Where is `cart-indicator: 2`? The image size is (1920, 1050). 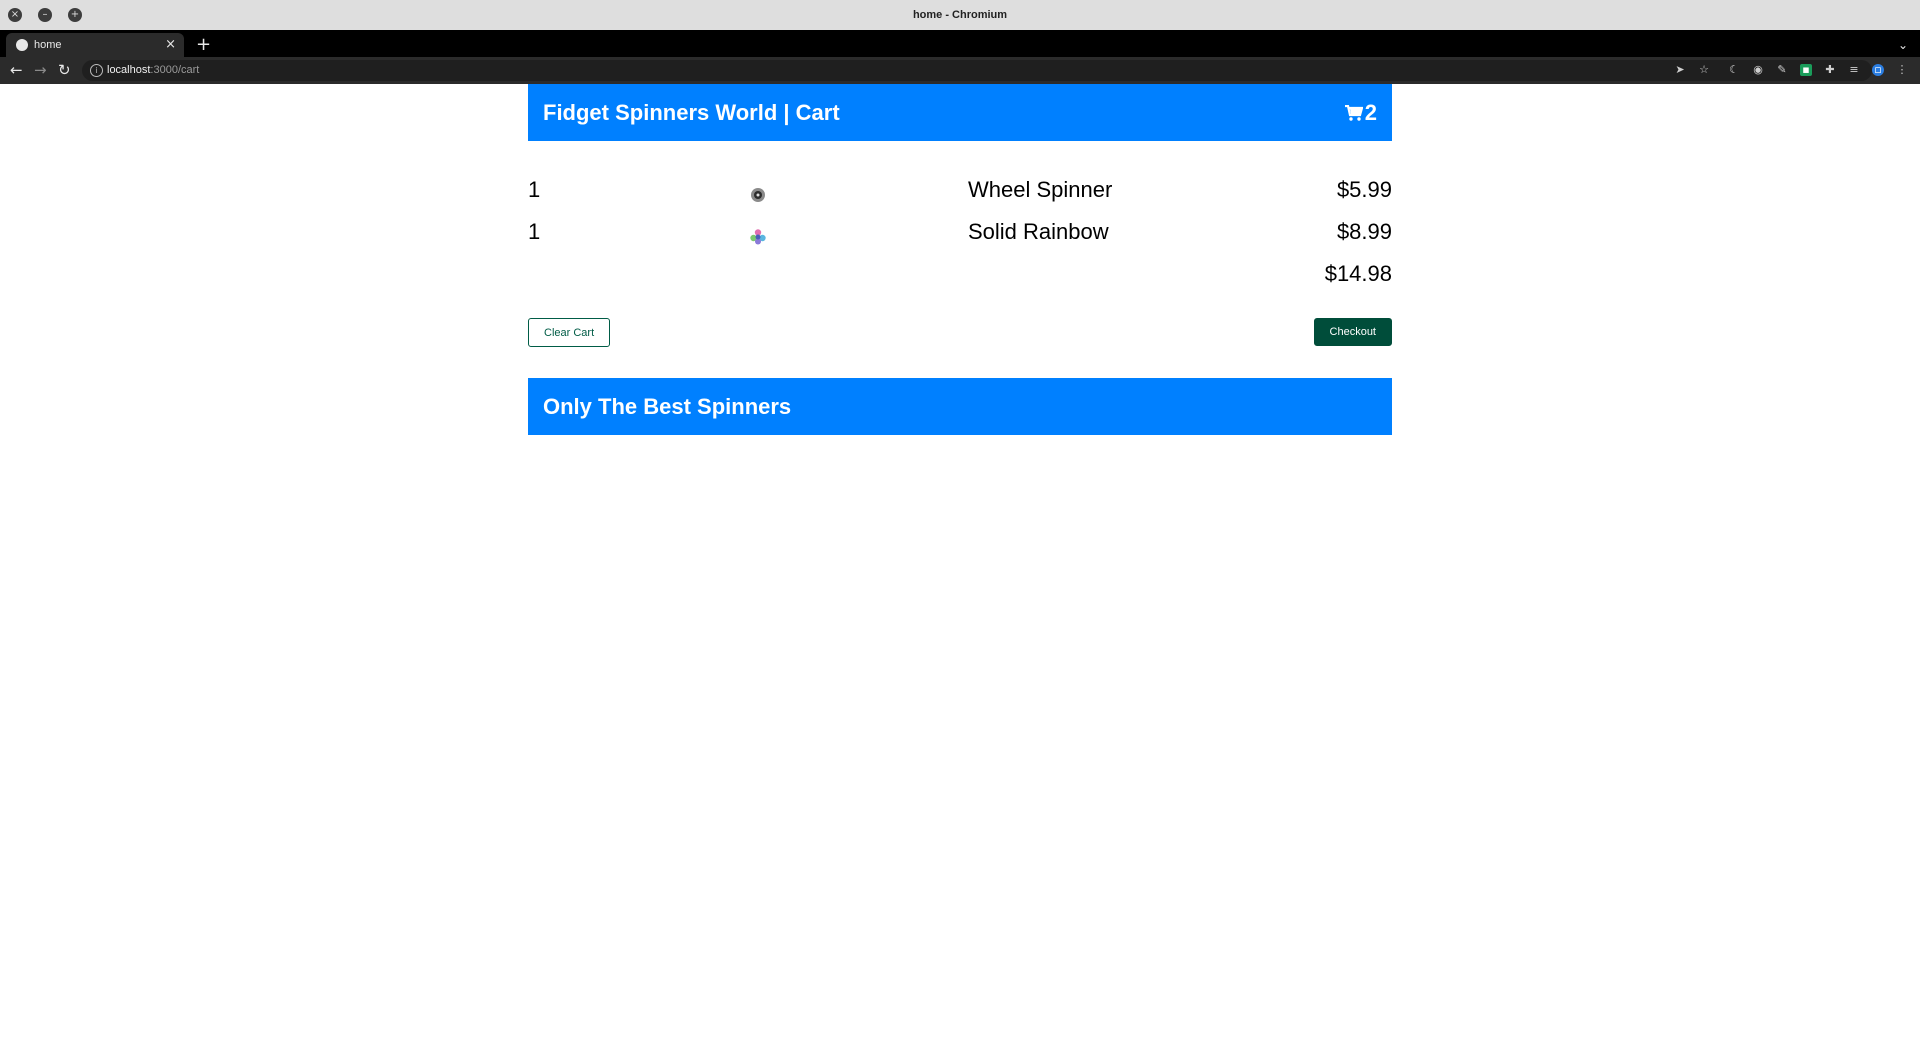 cart-indicator: 2 is located at coordinates (1360, 112).